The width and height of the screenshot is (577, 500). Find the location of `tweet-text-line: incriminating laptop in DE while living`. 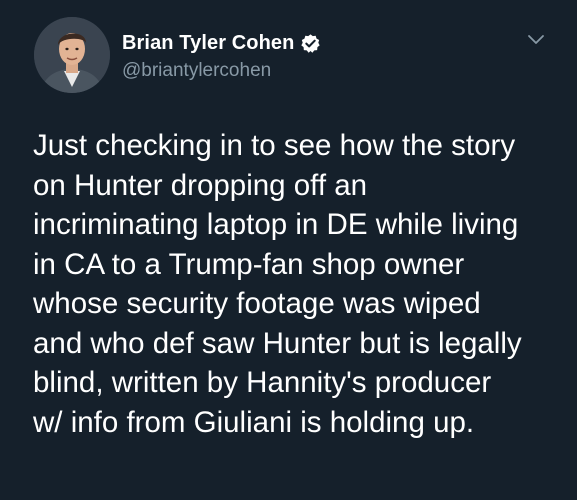

tweet-text-line: incriminating laptop in DE while living is located at coordinates (276, 224).